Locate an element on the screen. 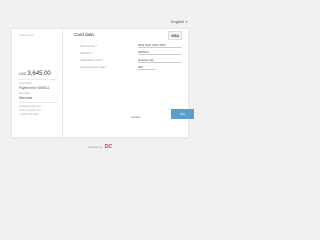 The image size is (320, 240). chevron-down-icon: ▼ is located at coordinates (186, 21).